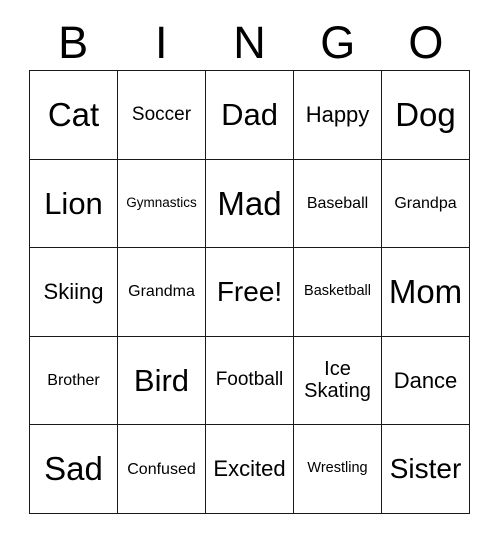 This screenshot has height=544, width=500. I want to click on bingo-cell-label: Grandma, so click(161, 292).